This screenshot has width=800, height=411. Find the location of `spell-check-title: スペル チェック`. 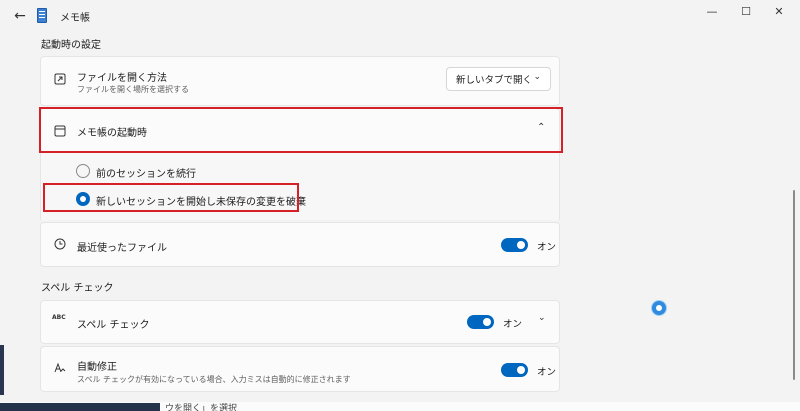

spell-check-title: スペル チェック is located at coordinates (113, 325).